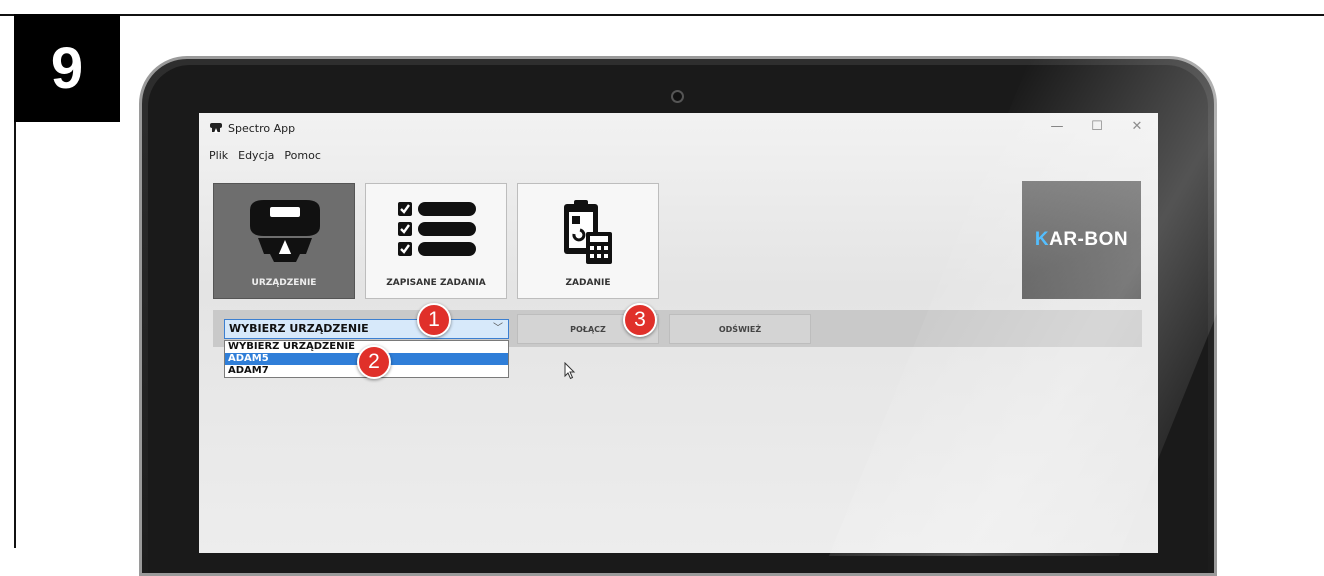 Image resolution: width=1324 pixels, height=576 pixels. Describe the element at coordinates (67, 68) in the screenshot. I see `step-number-badge: 9` at that location.